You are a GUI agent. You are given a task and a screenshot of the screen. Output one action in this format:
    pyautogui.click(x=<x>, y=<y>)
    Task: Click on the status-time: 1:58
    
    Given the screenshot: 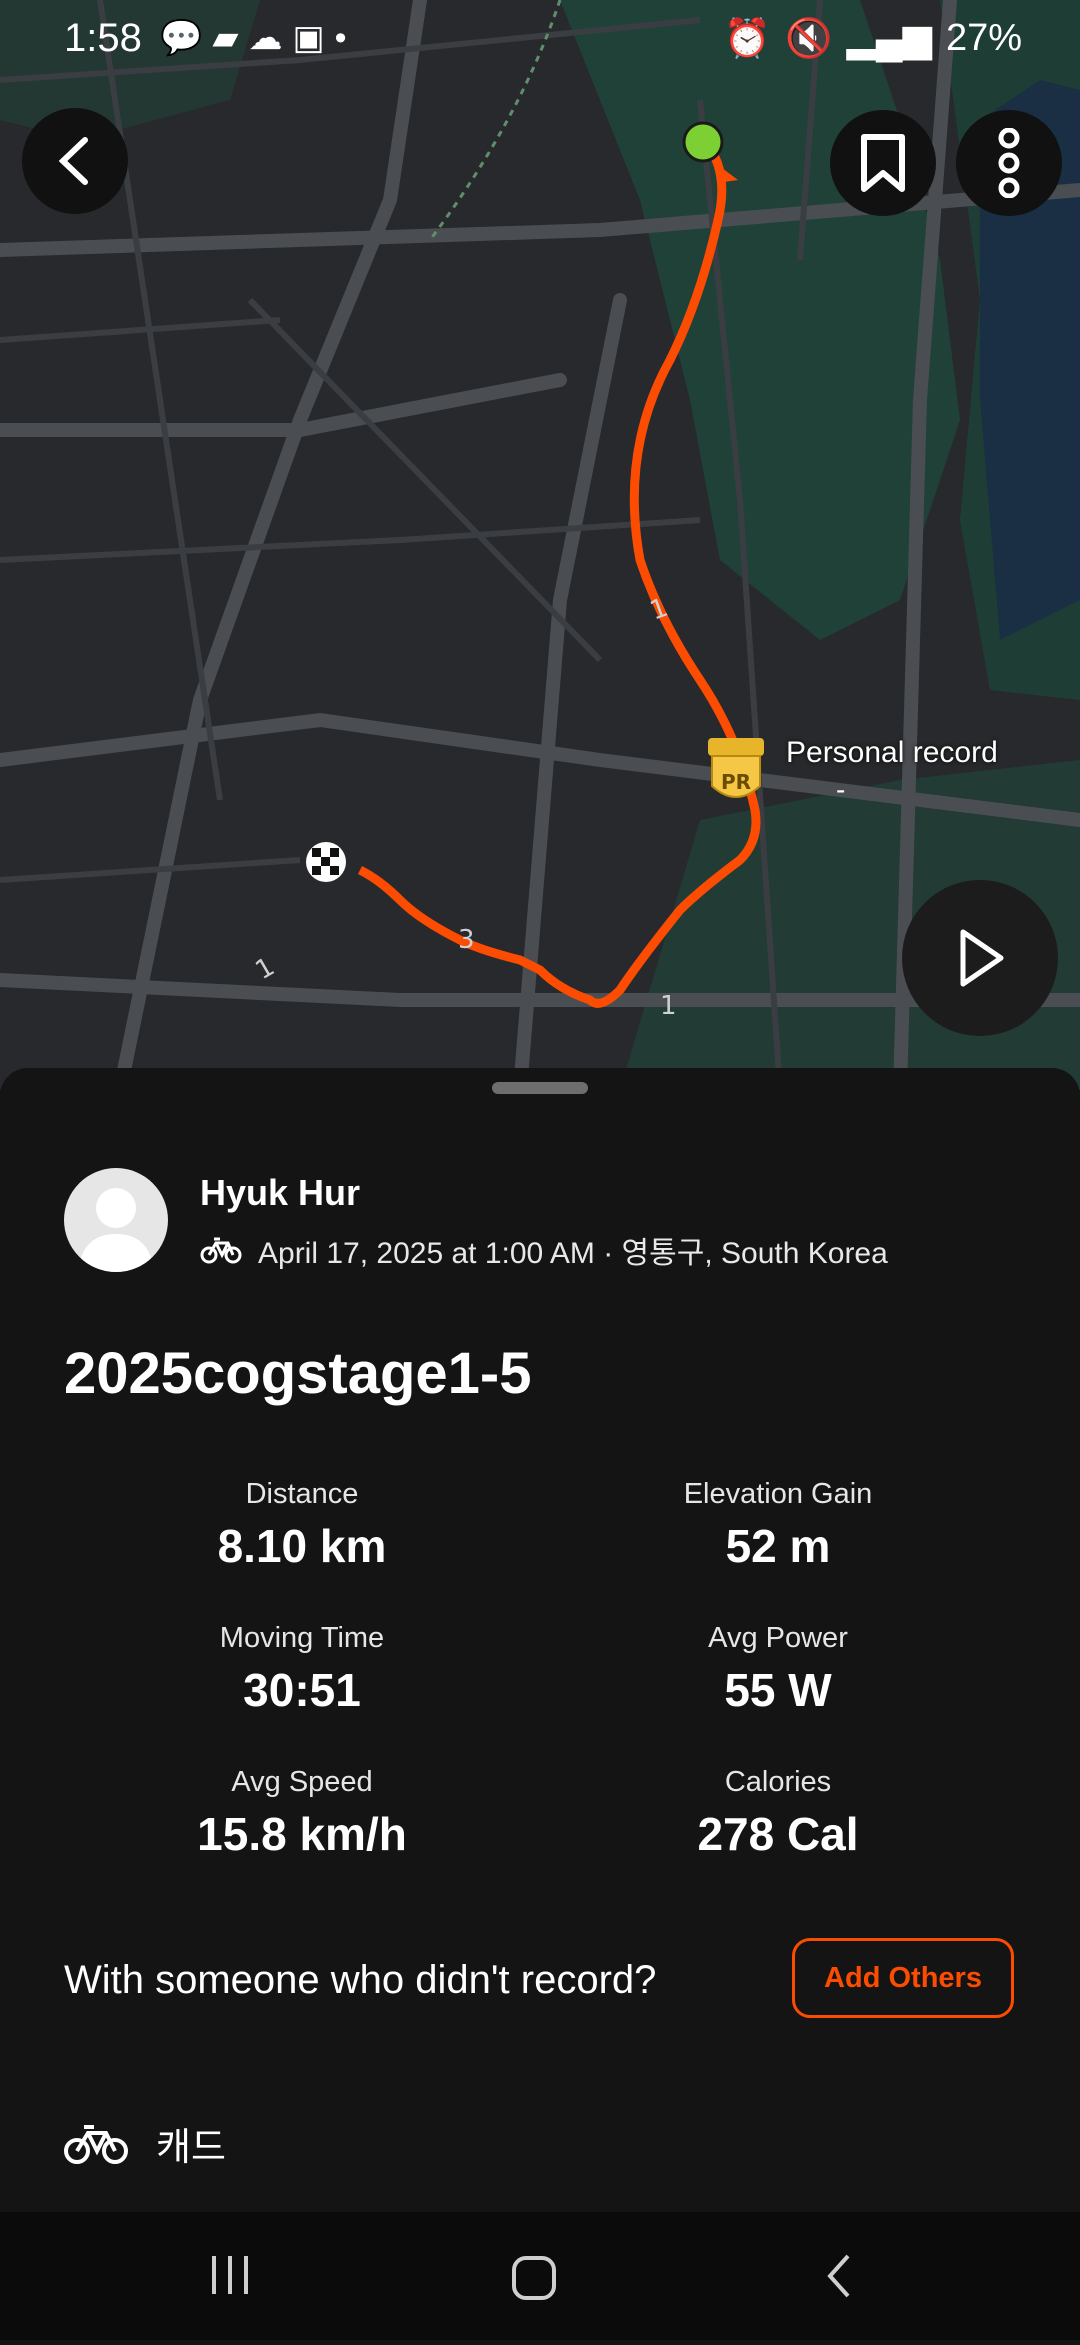 What is the action you would take?
    pyautogui.click(x=103, y=38)
    